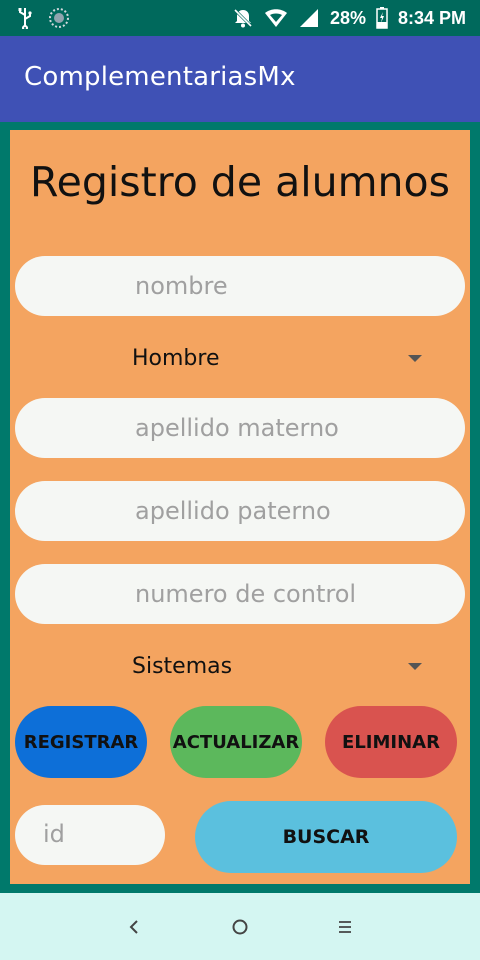 The height and width of the screenshot is (960, 480). I want to click on status-bar: 28% 8:34 PM, so click(240, 18).